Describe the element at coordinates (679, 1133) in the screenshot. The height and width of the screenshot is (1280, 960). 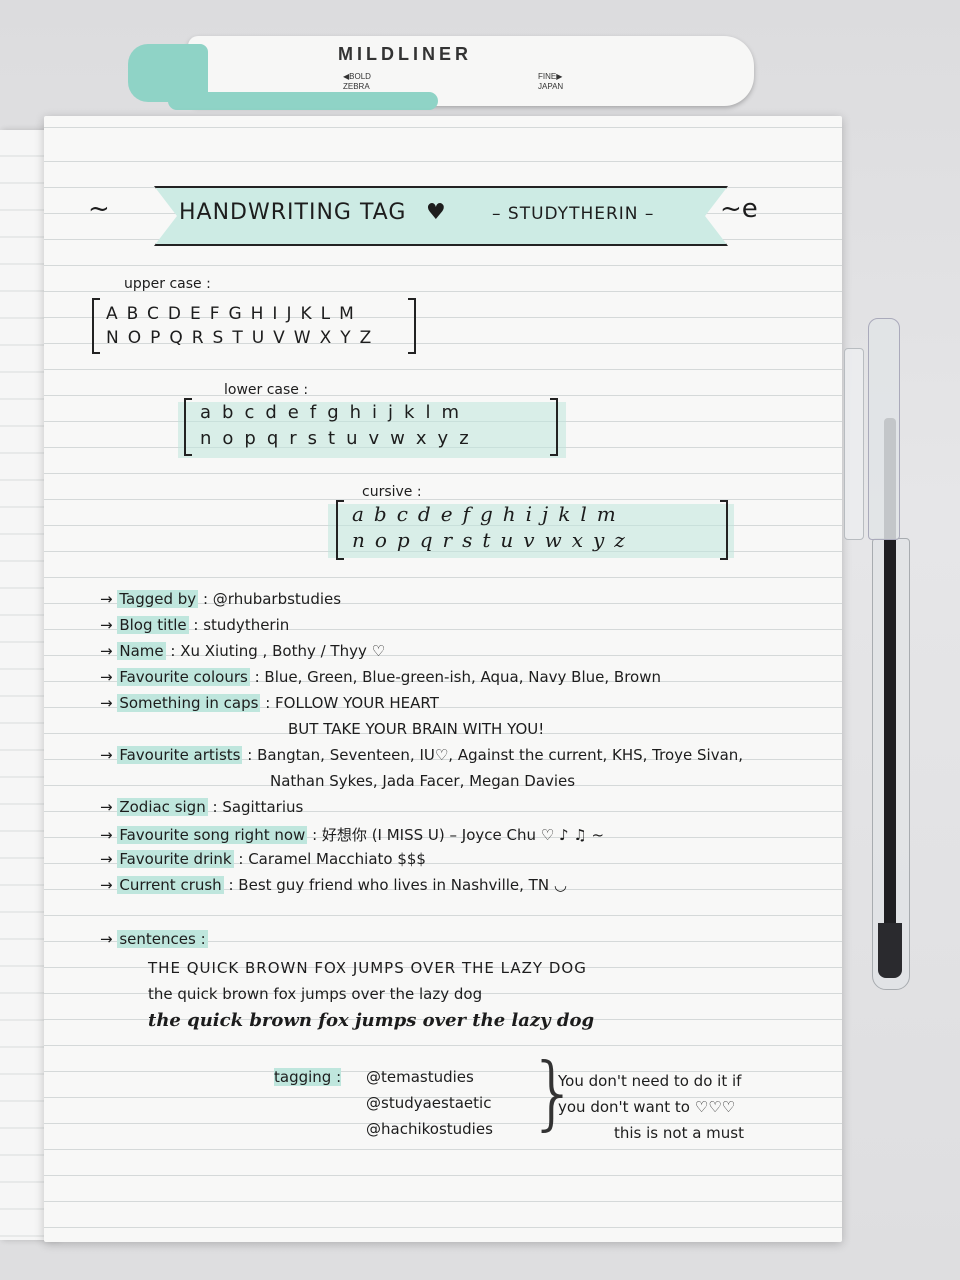
I see `tagging-note-3: this is not a must` at that location.